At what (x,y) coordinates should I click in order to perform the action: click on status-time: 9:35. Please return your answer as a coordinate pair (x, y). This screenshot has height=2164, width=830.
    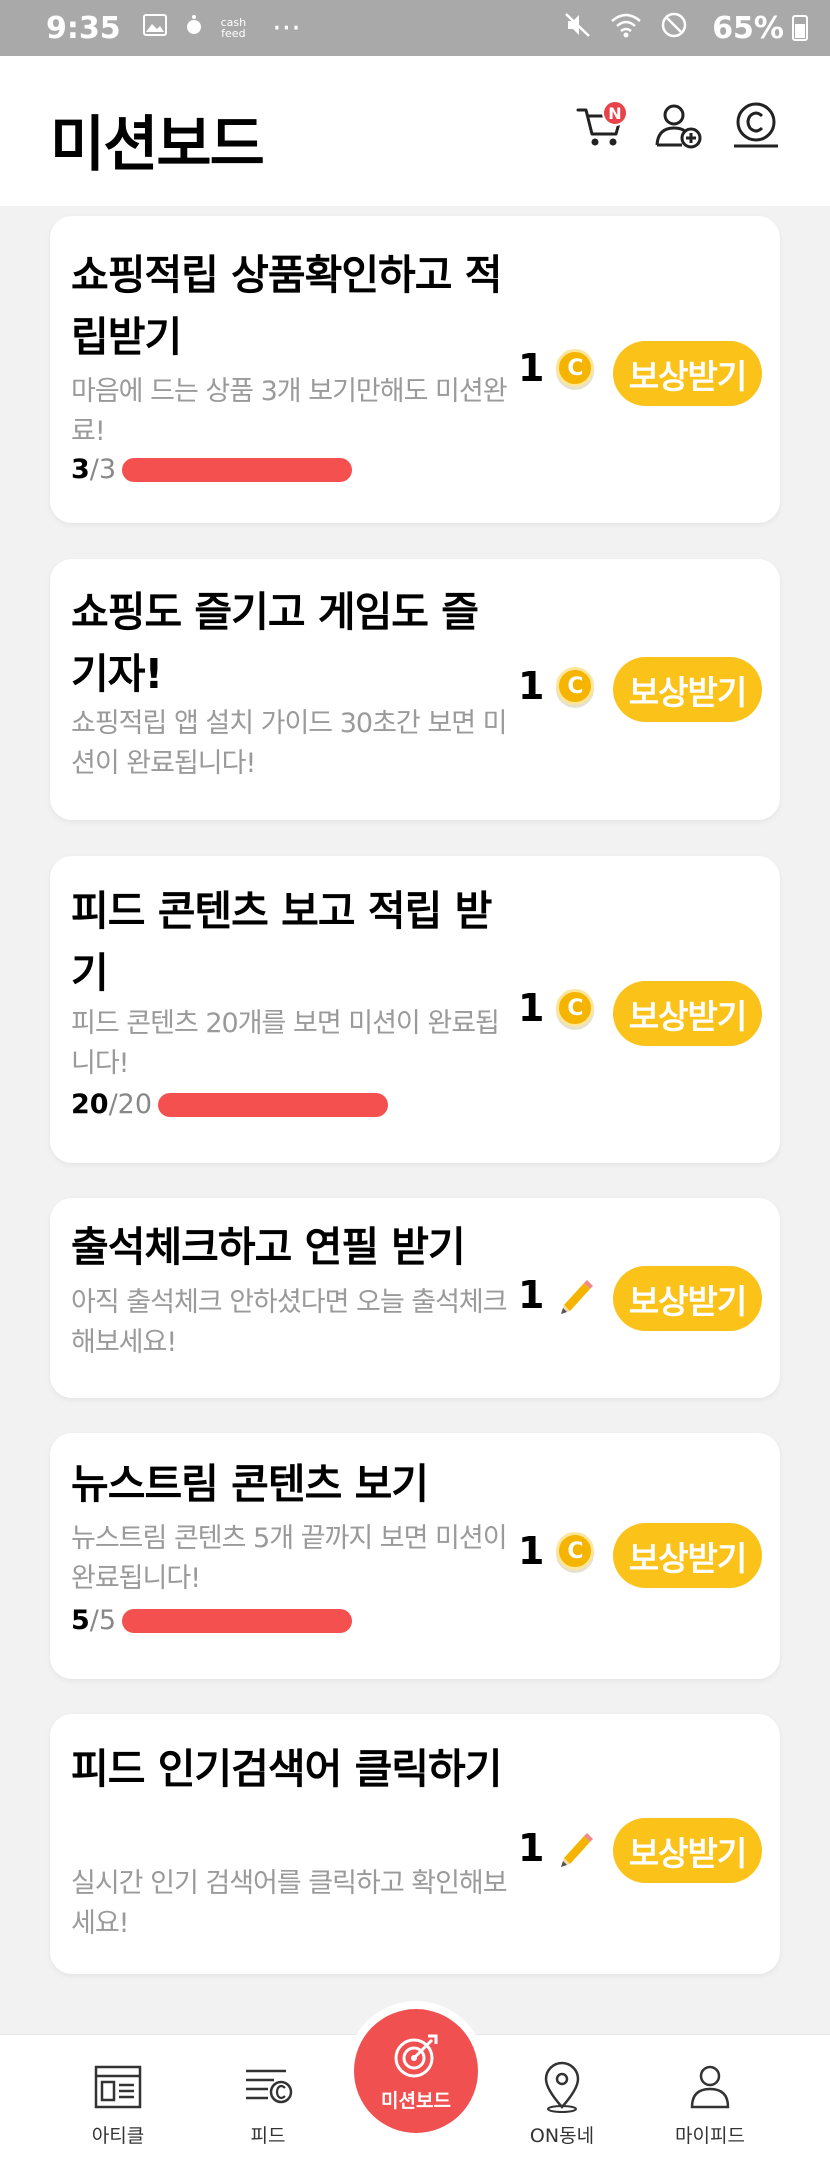
    Looking at the image, I should click on (83, 28).